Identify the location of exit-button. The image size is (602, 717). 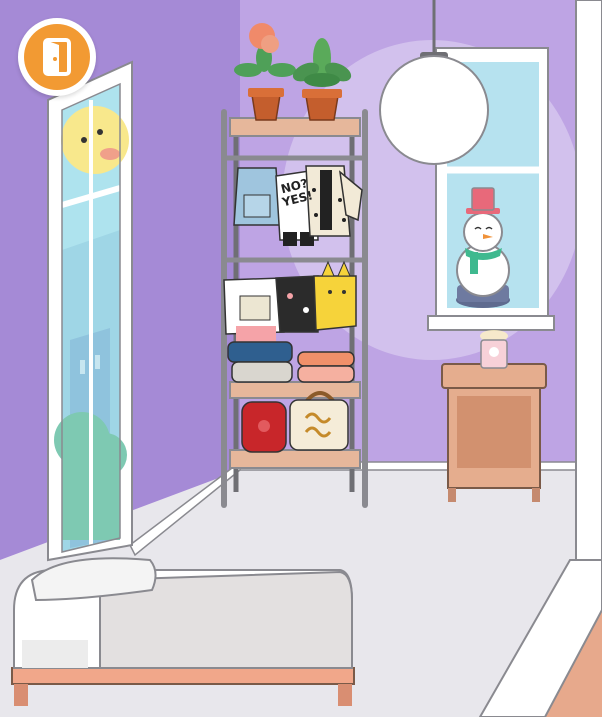
(57, 57).